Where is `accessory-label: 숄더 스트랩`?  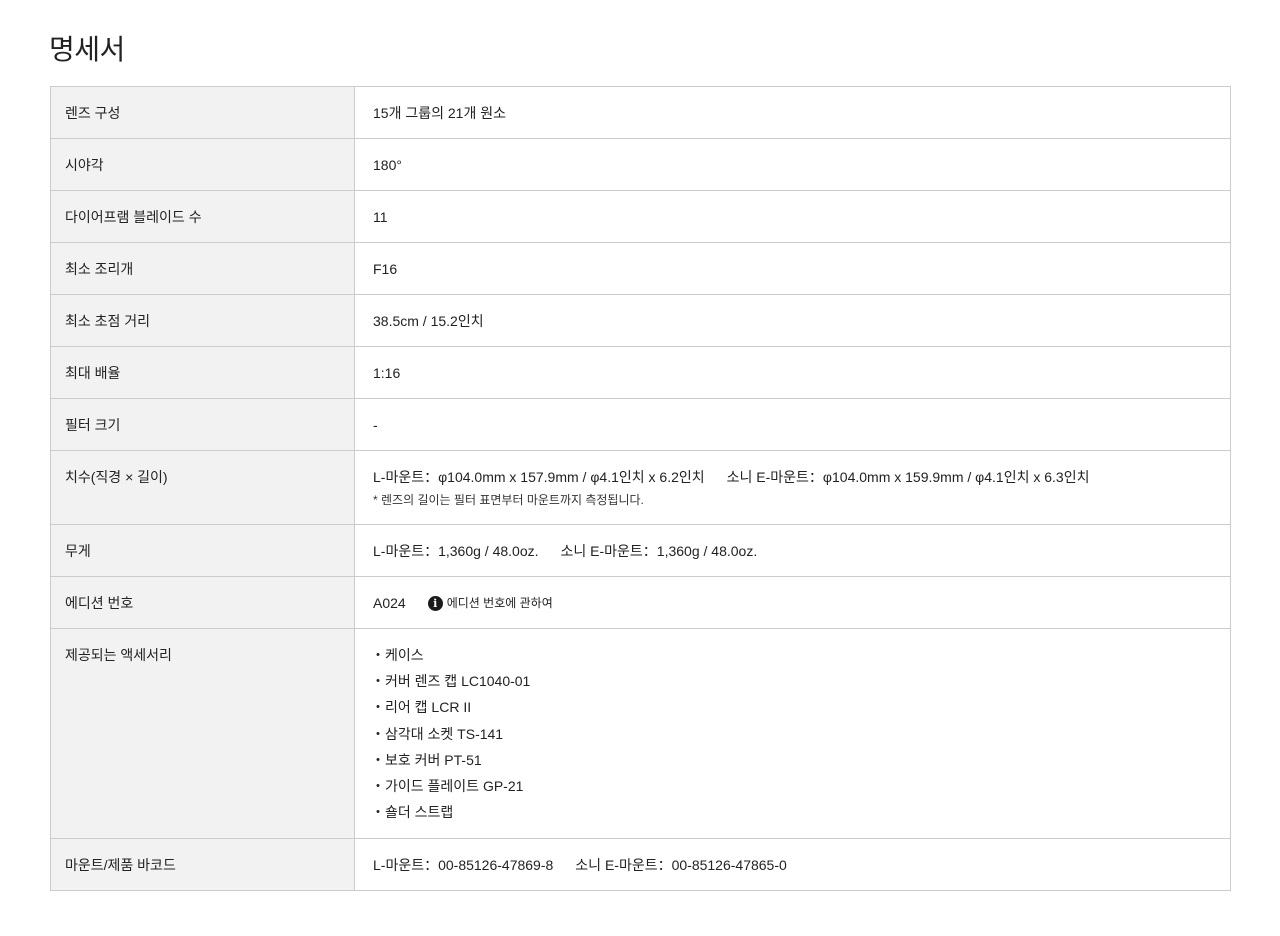 accessory-label: 숄더 스트랩 is located at coordinates (419, 812).